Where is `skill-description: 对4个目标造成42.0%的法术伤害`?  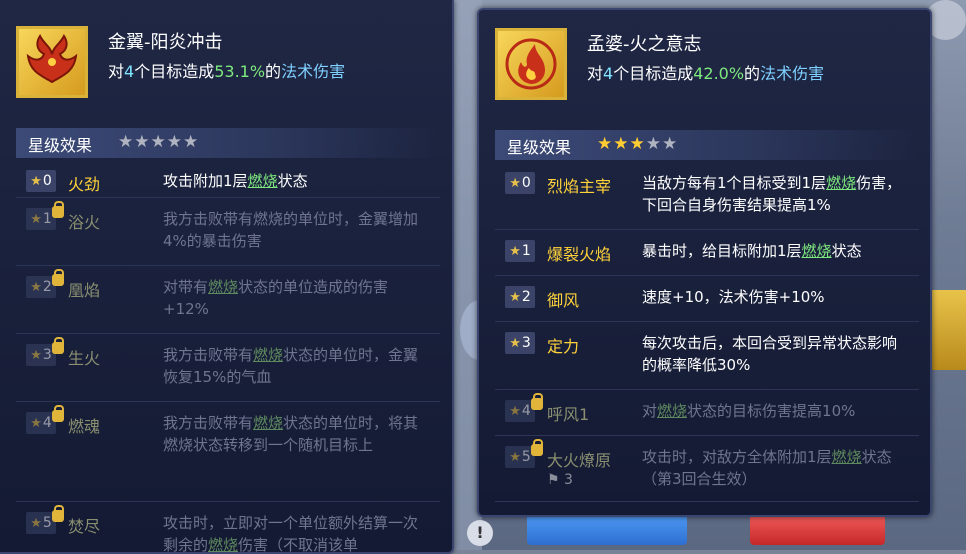 skill-description: 对4个目标造成42.0%的法术伤害 is located at coordinates (705, 72).